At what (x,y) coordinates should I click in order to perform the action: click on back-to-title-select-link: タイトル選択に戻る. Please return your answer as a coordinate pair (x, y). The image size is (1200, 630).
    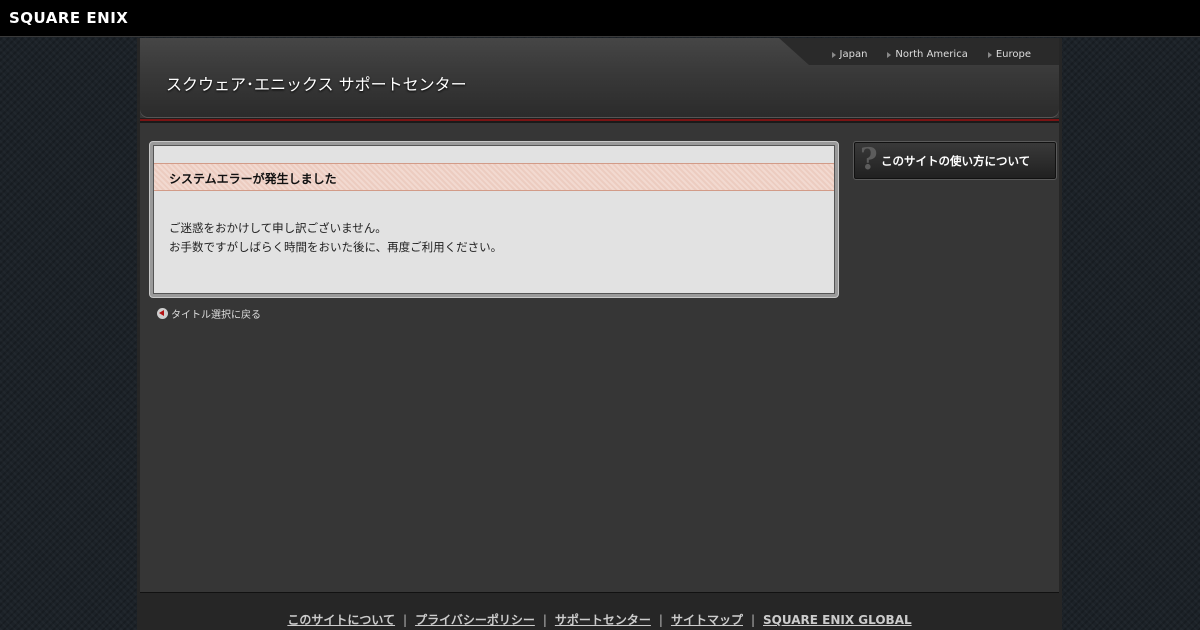
    Looking at the image, I should click on (209, 313).